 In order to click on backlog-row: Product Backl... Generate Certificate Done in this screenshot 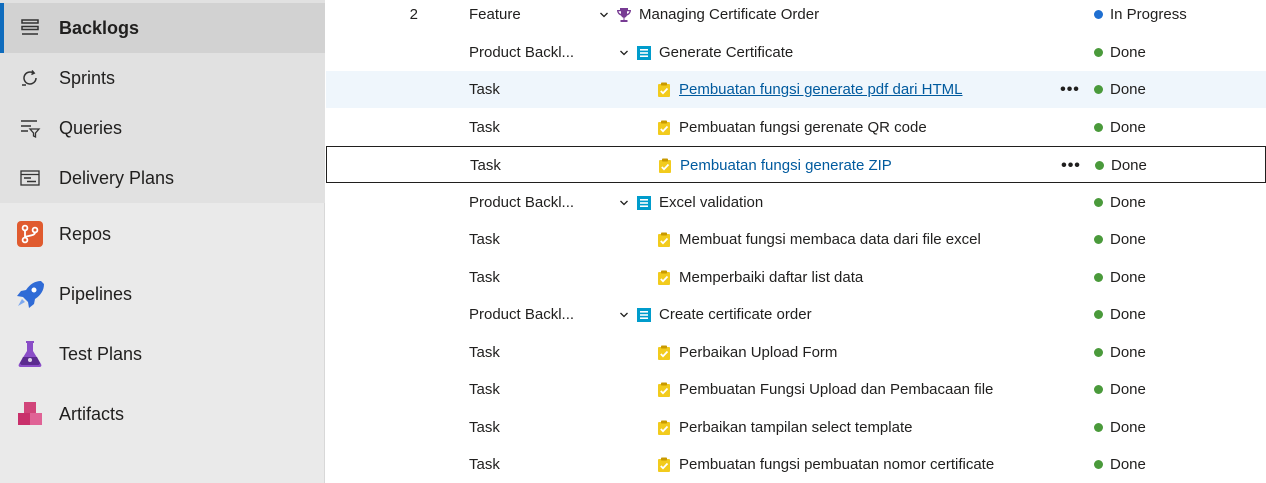, I will do `click(796, 52)`.